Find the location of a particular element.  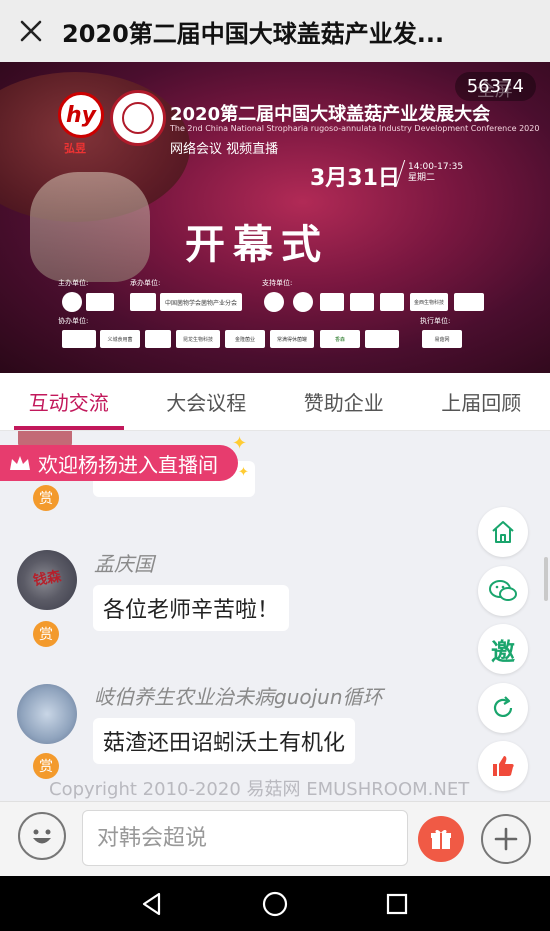

recents-square-icon is located at coordinates (397, 904).